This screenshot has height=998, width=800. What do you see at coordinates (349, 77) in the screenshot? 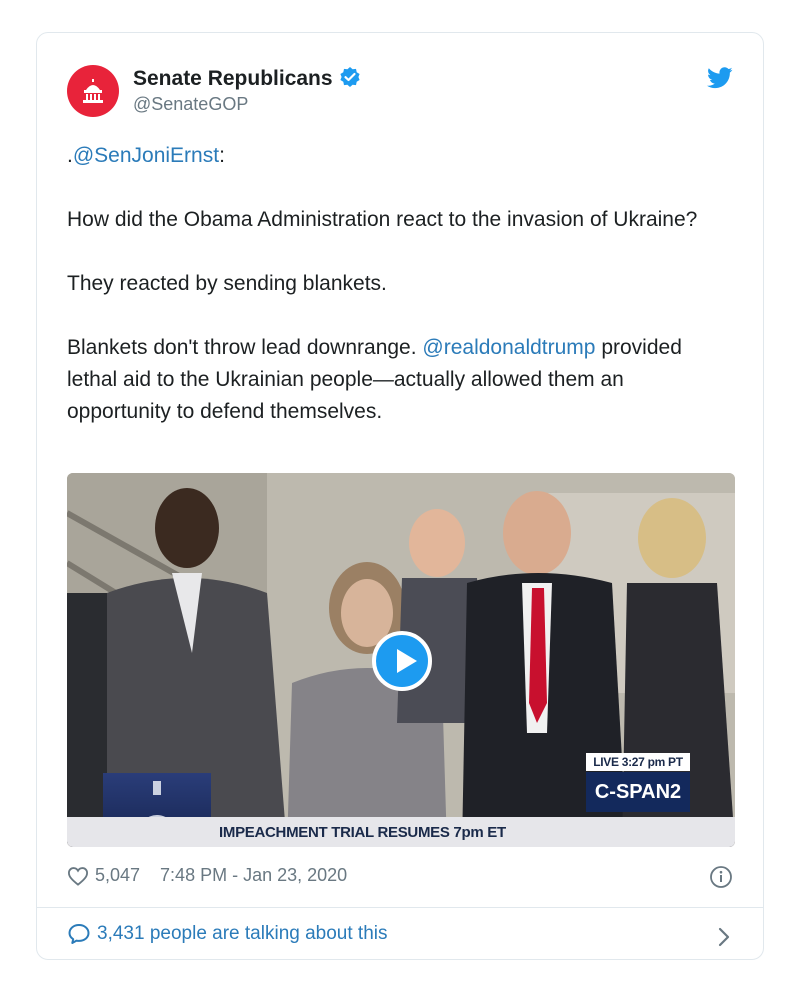
I see `verified-badge-icon` at bounding box center [349, 77].